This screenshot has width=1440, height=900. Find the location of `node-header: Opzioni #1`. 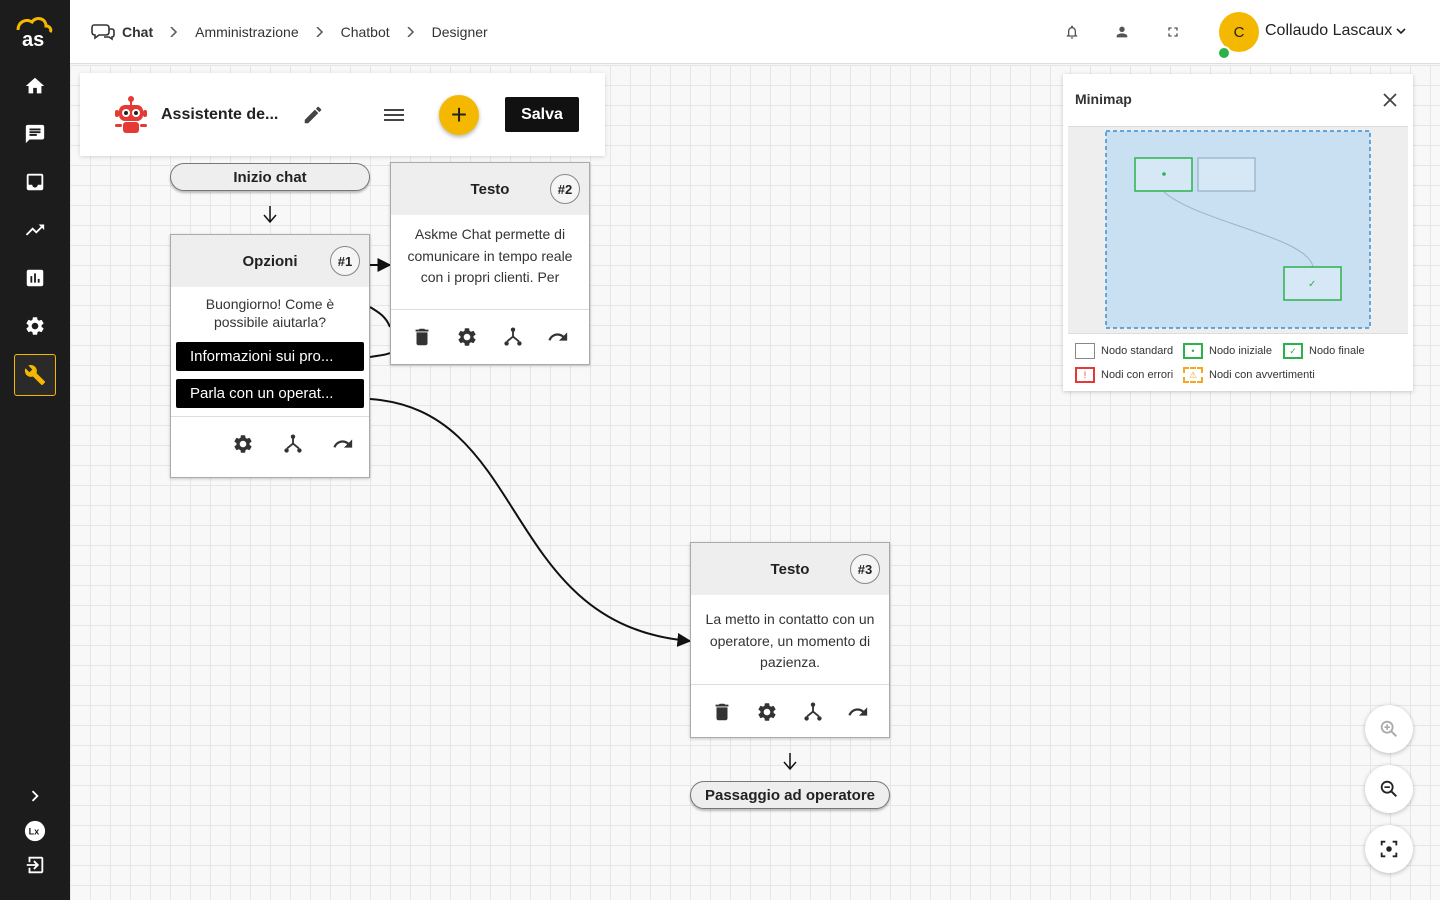

node-header: Opzioni #1 is located at coordinates (270, 261).